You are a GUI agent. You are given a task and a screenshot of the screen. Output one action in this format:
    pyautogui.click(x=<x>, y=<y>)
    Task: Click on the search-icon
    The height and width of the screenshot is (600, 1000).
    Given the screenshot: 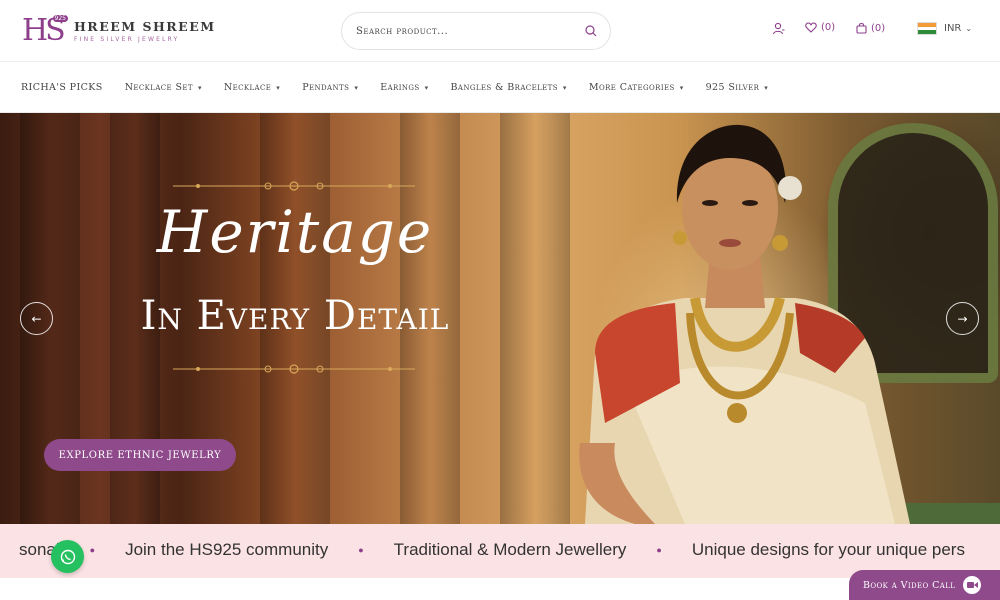 What is the action you would take?
    pyautogui.click(x=591, y=31)
    